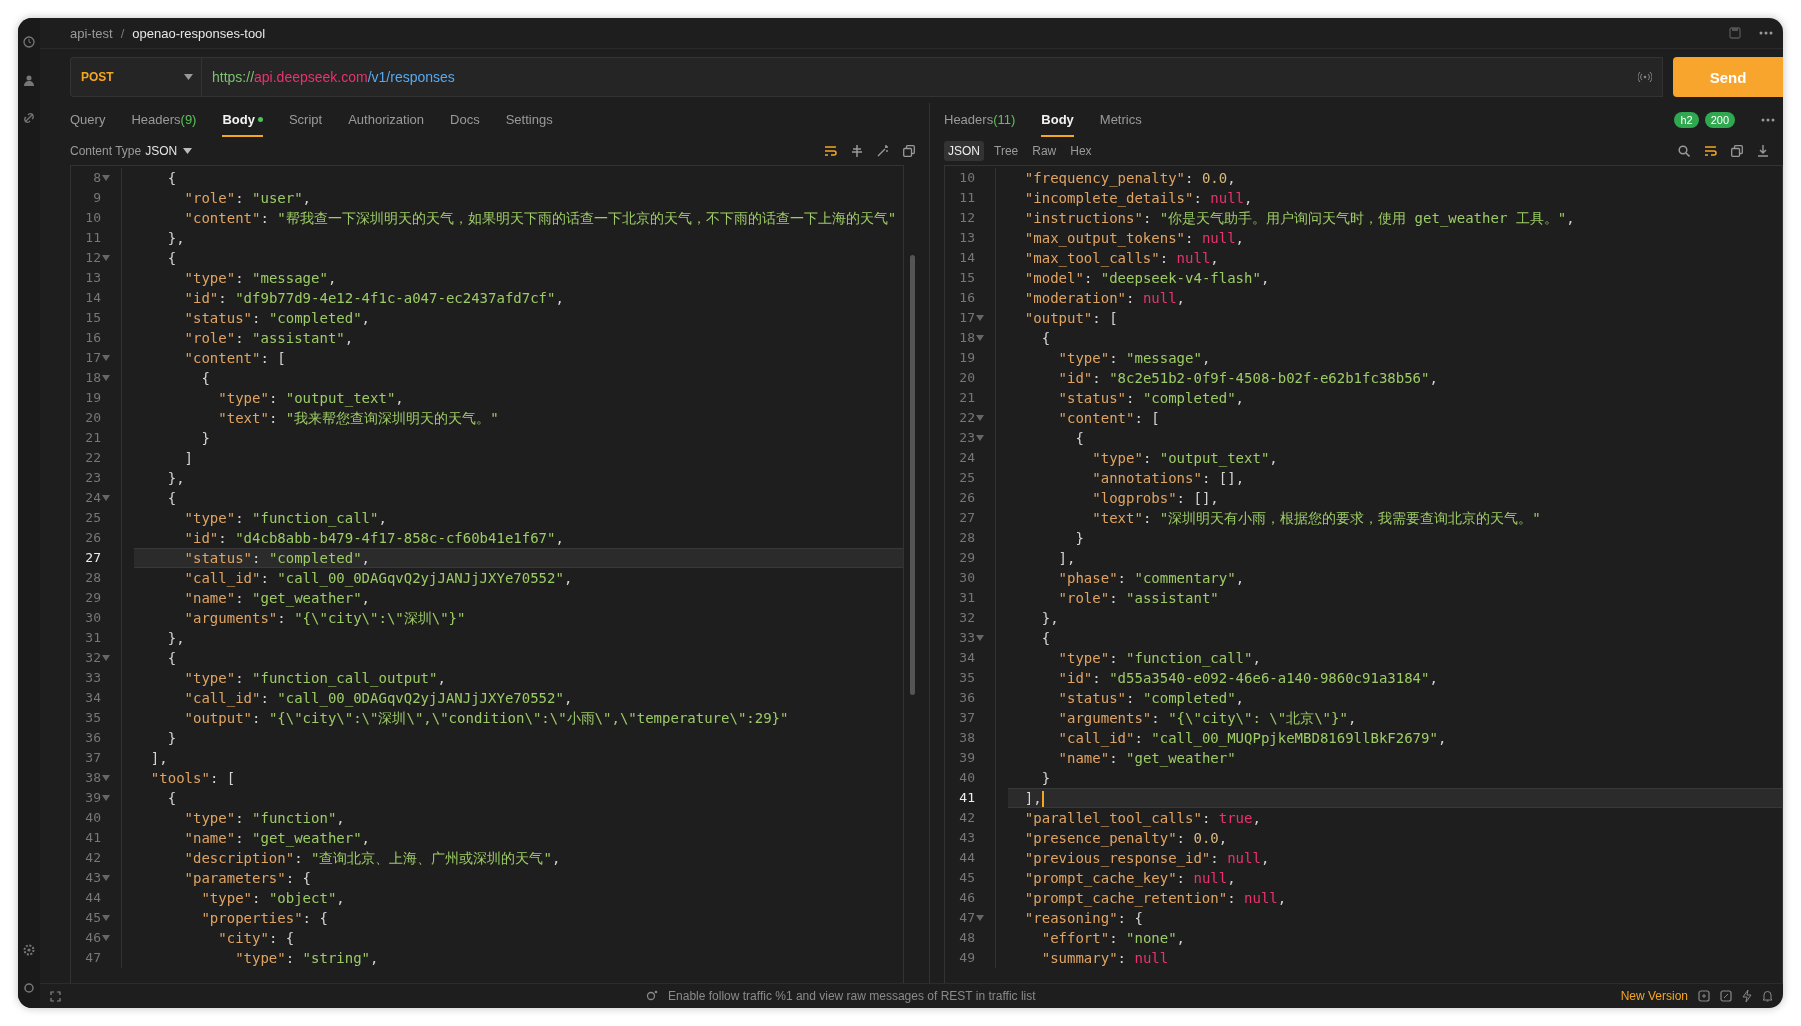 This screenshot has height=1026, width=1801. Describe the element at coordinates (1081, 151) in the screenshot. I see `view-tab: Hex` at that location.